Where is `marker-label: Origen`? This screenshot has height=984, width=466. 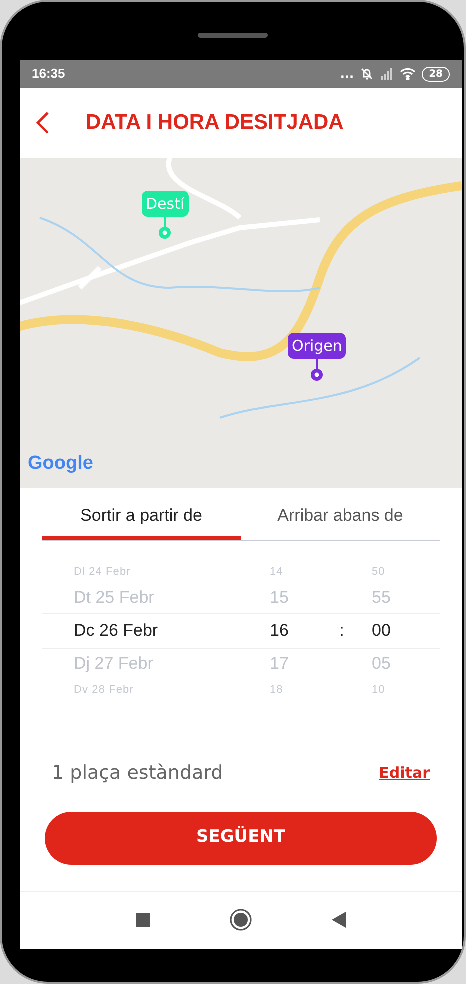
marker-label: Origen is located at coordinates (317, 346).